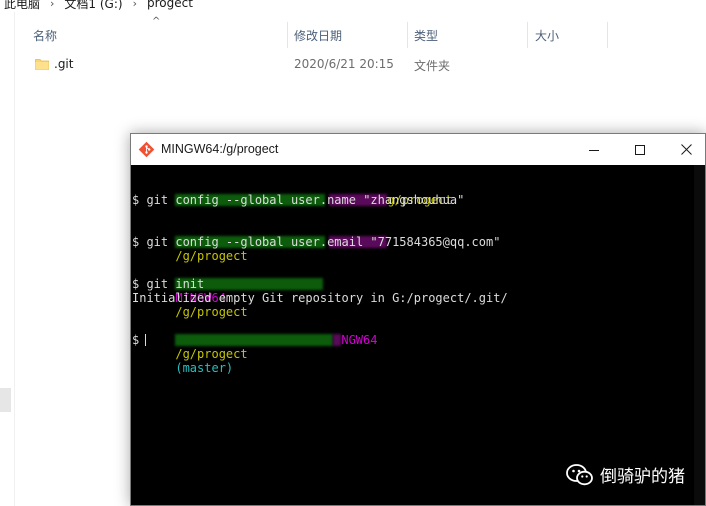  Describe the element at coordinates (254, 340) in the screenshot. I see `redacted-user` at that location.